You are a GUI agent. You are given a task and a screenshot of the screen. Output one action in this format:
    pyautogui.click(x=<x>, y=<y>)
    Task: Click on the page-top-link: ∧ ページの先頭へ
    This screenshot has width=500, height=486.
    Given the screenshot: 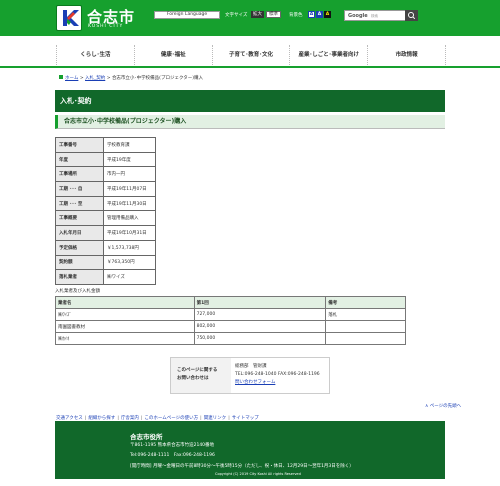 What is the action you would take?
    pyautogui.click(x=443, y=406)
    